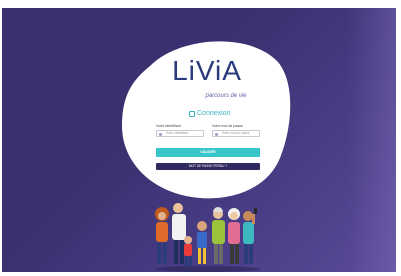 The image size is (401, 276). I want to click on background-stripe, so click(372, 140).